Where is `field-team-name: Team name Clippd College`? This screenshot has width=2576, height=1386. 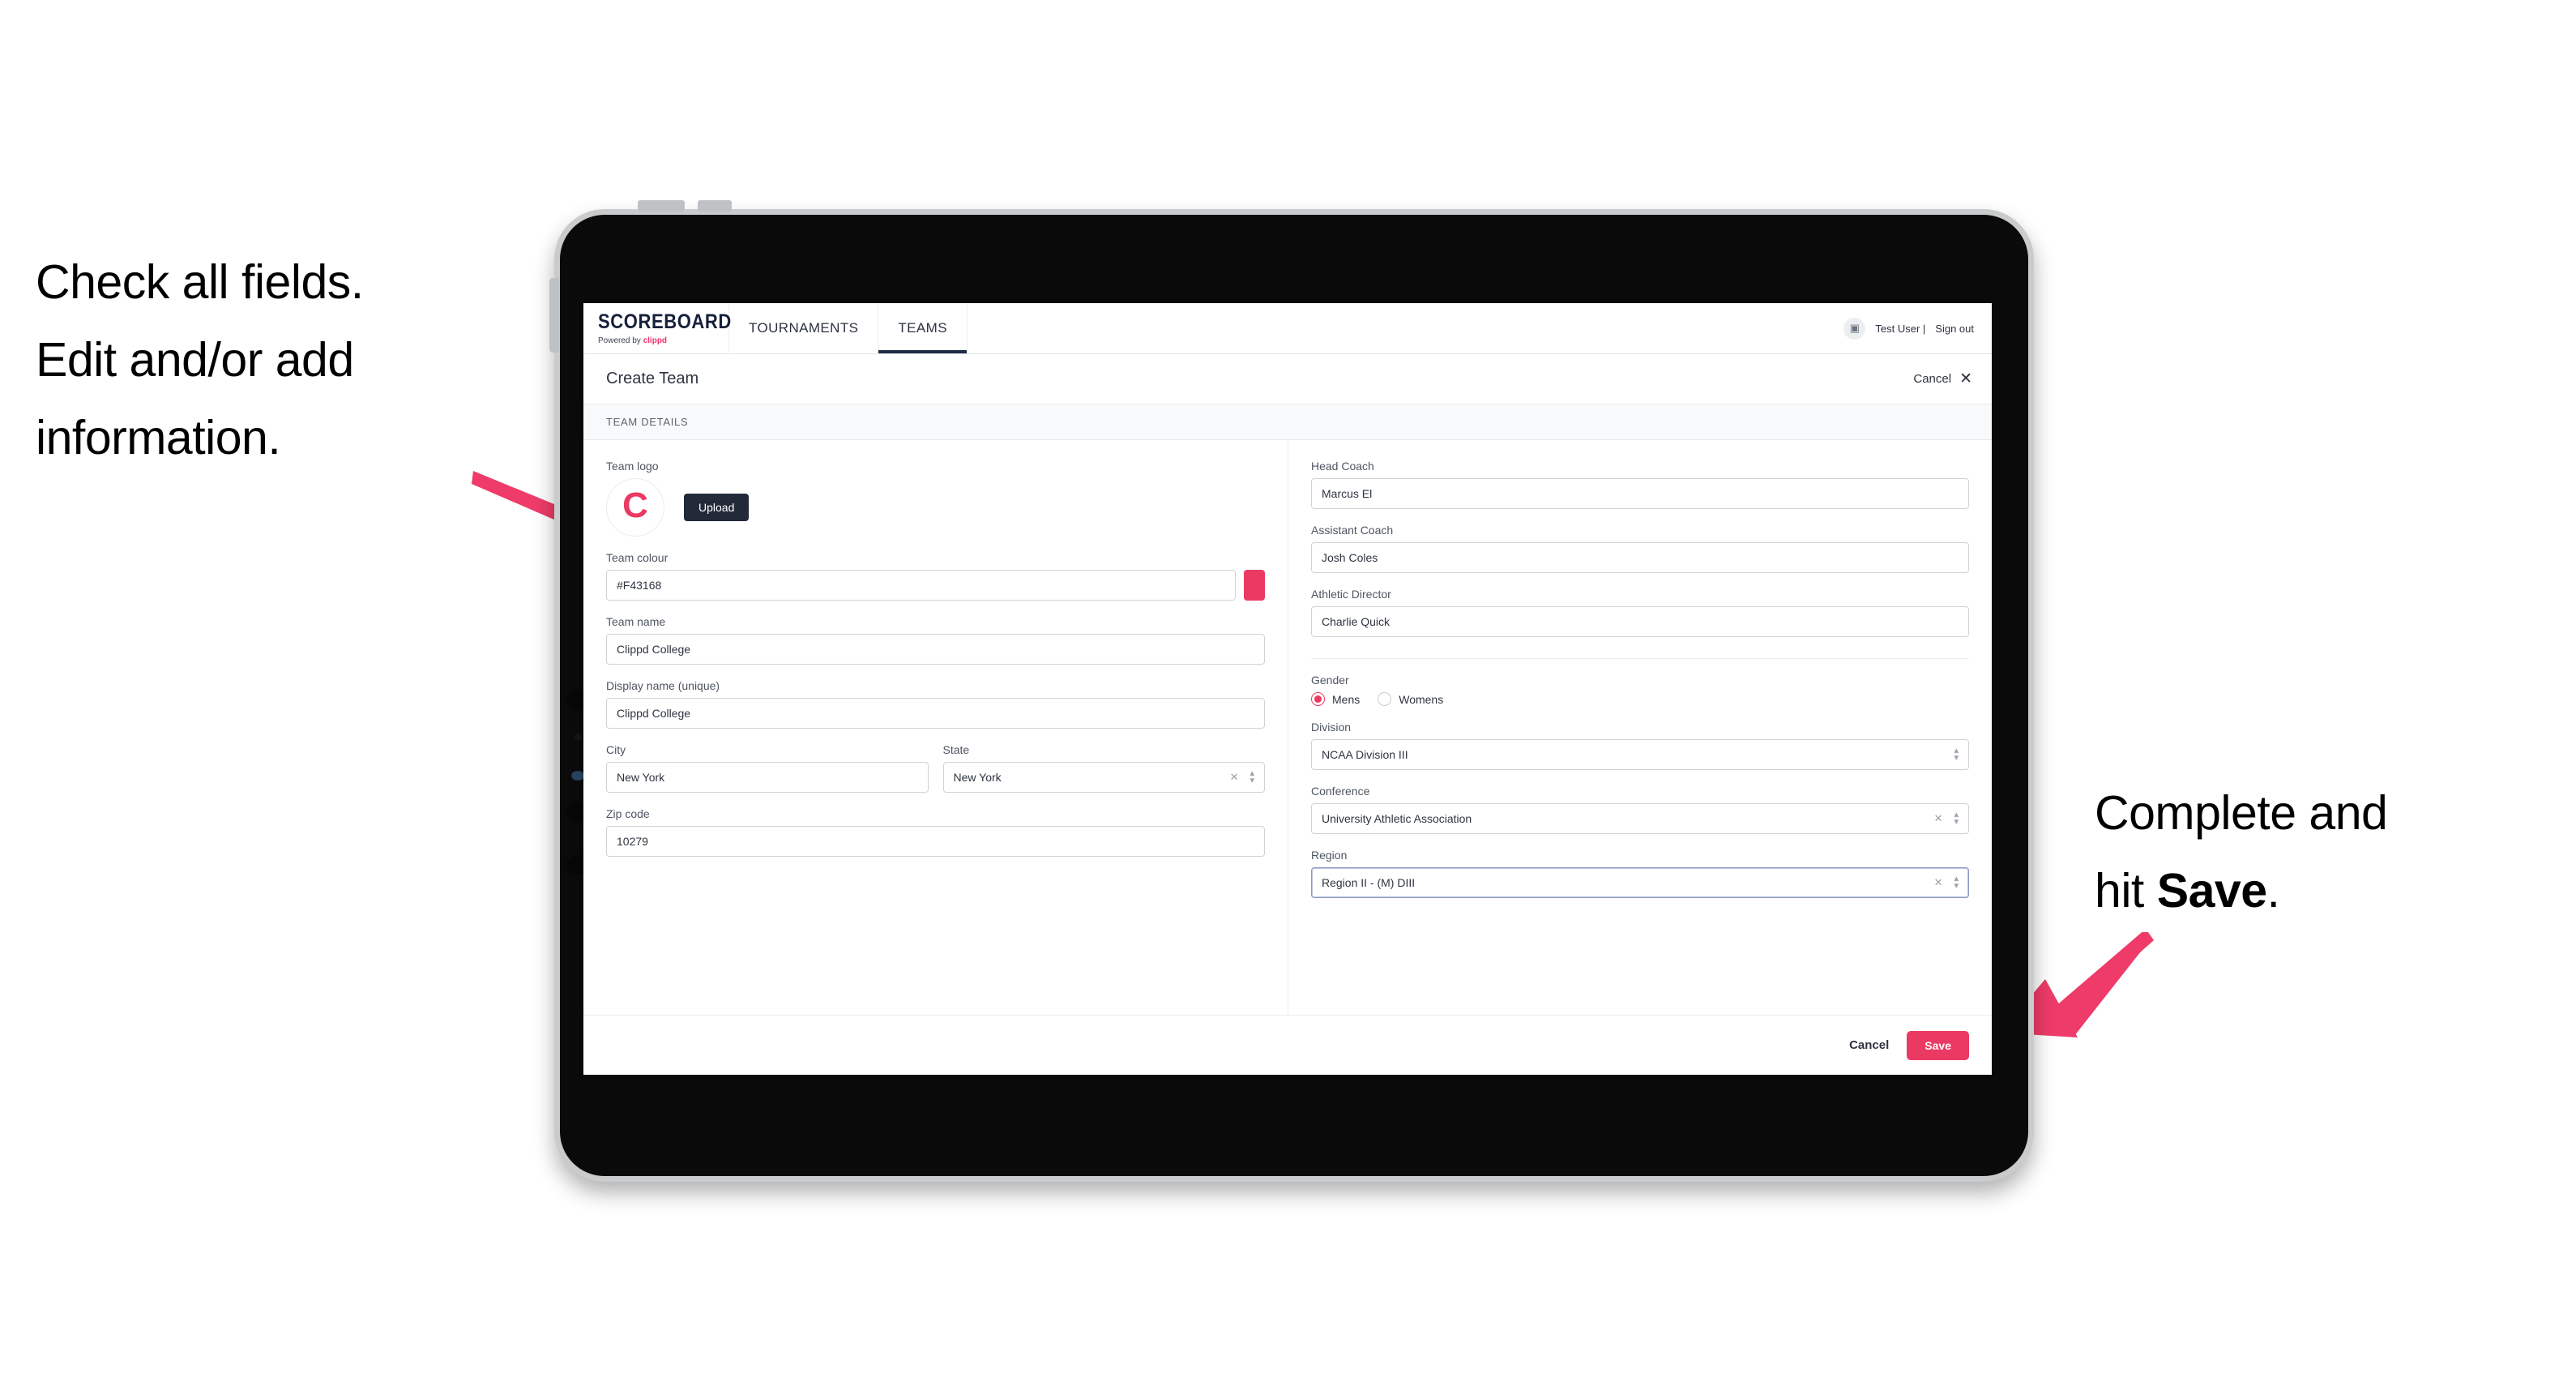 field-team-name: Team name Clippd College is located at coordinates (935, 640).